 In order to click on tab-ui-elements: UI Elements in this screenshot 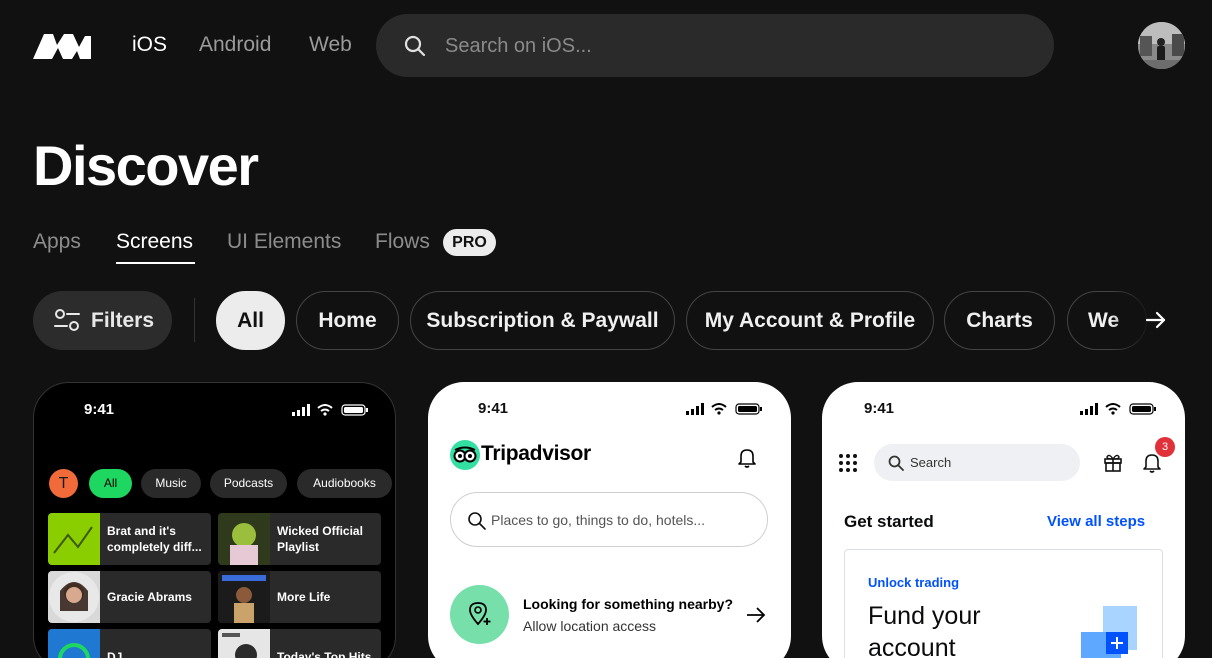, I will do `click(284, 242)`.